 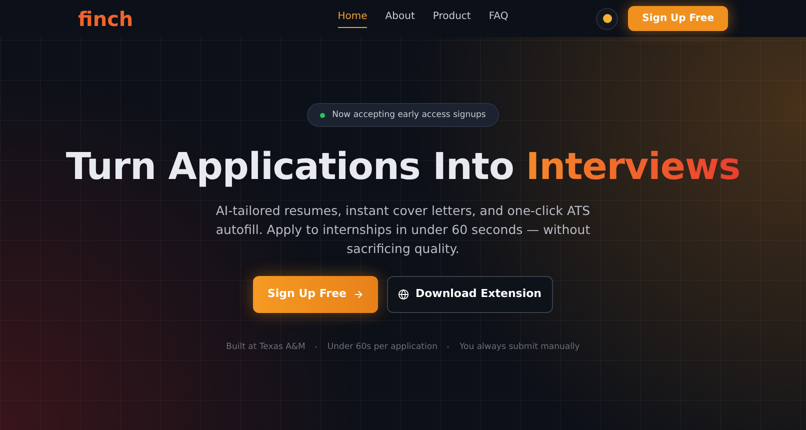 I want to click on nav-link: Home, so click(x=353, y=18).